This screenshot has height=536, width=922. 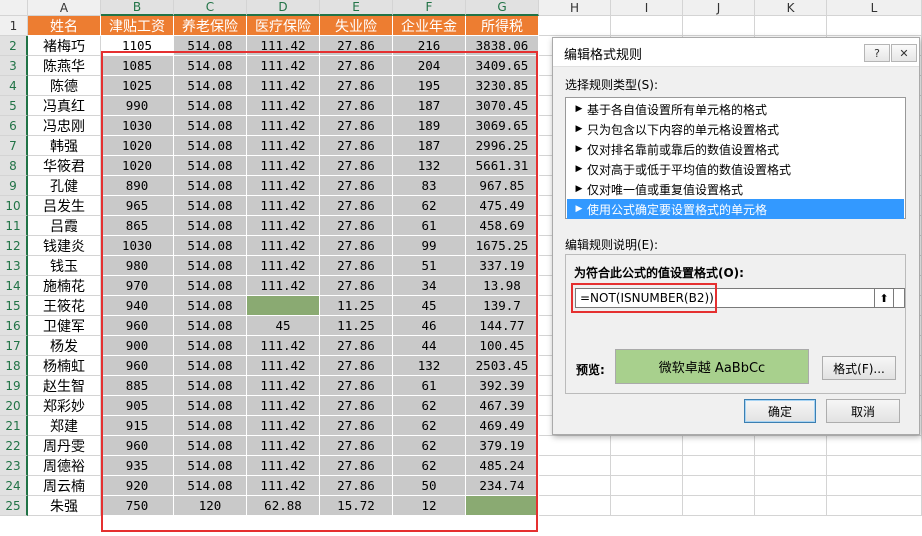 I want to click on header-cell: 养老保险, so click(x=210, y=26).